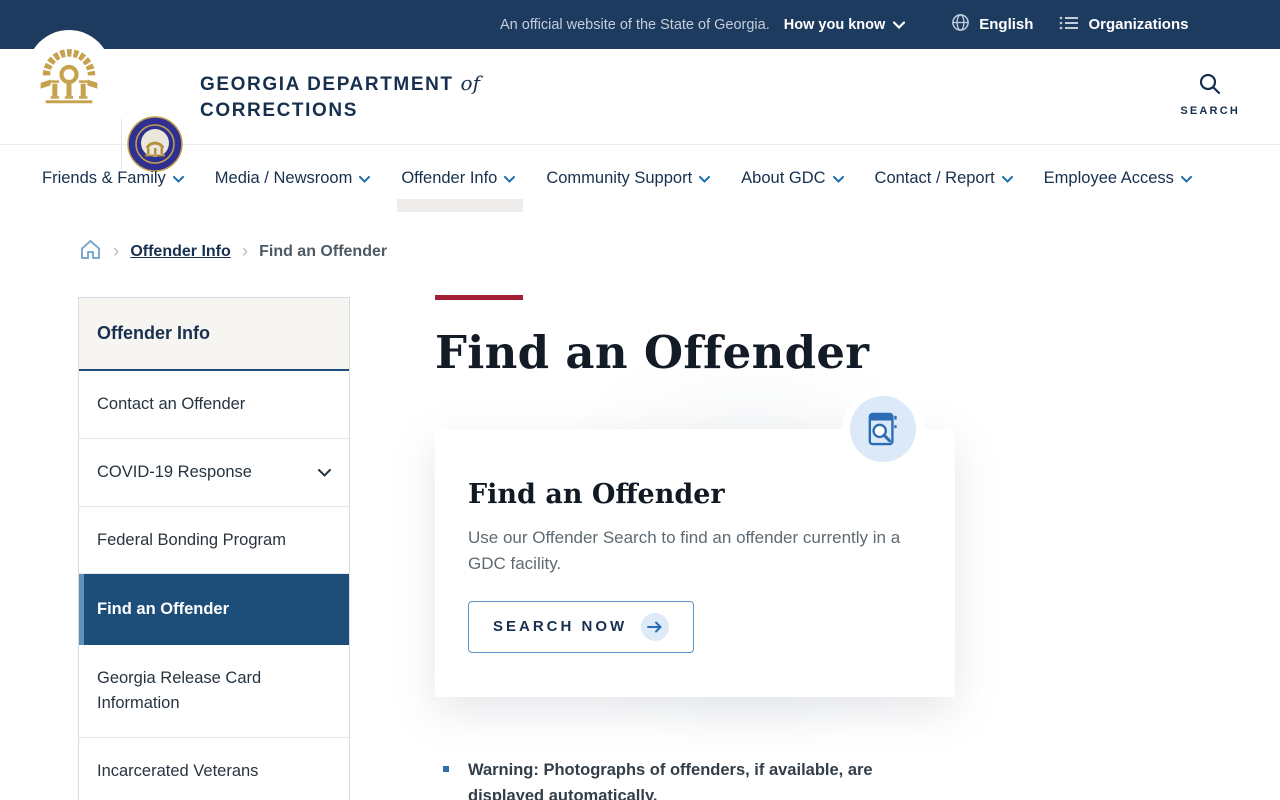 Image resolution: width=1280 pixels, height=800 pixels. What do you see at coordinates (470, 83) in the screenshot?
I see `agency-of: of` at bounding box center [470, 83].